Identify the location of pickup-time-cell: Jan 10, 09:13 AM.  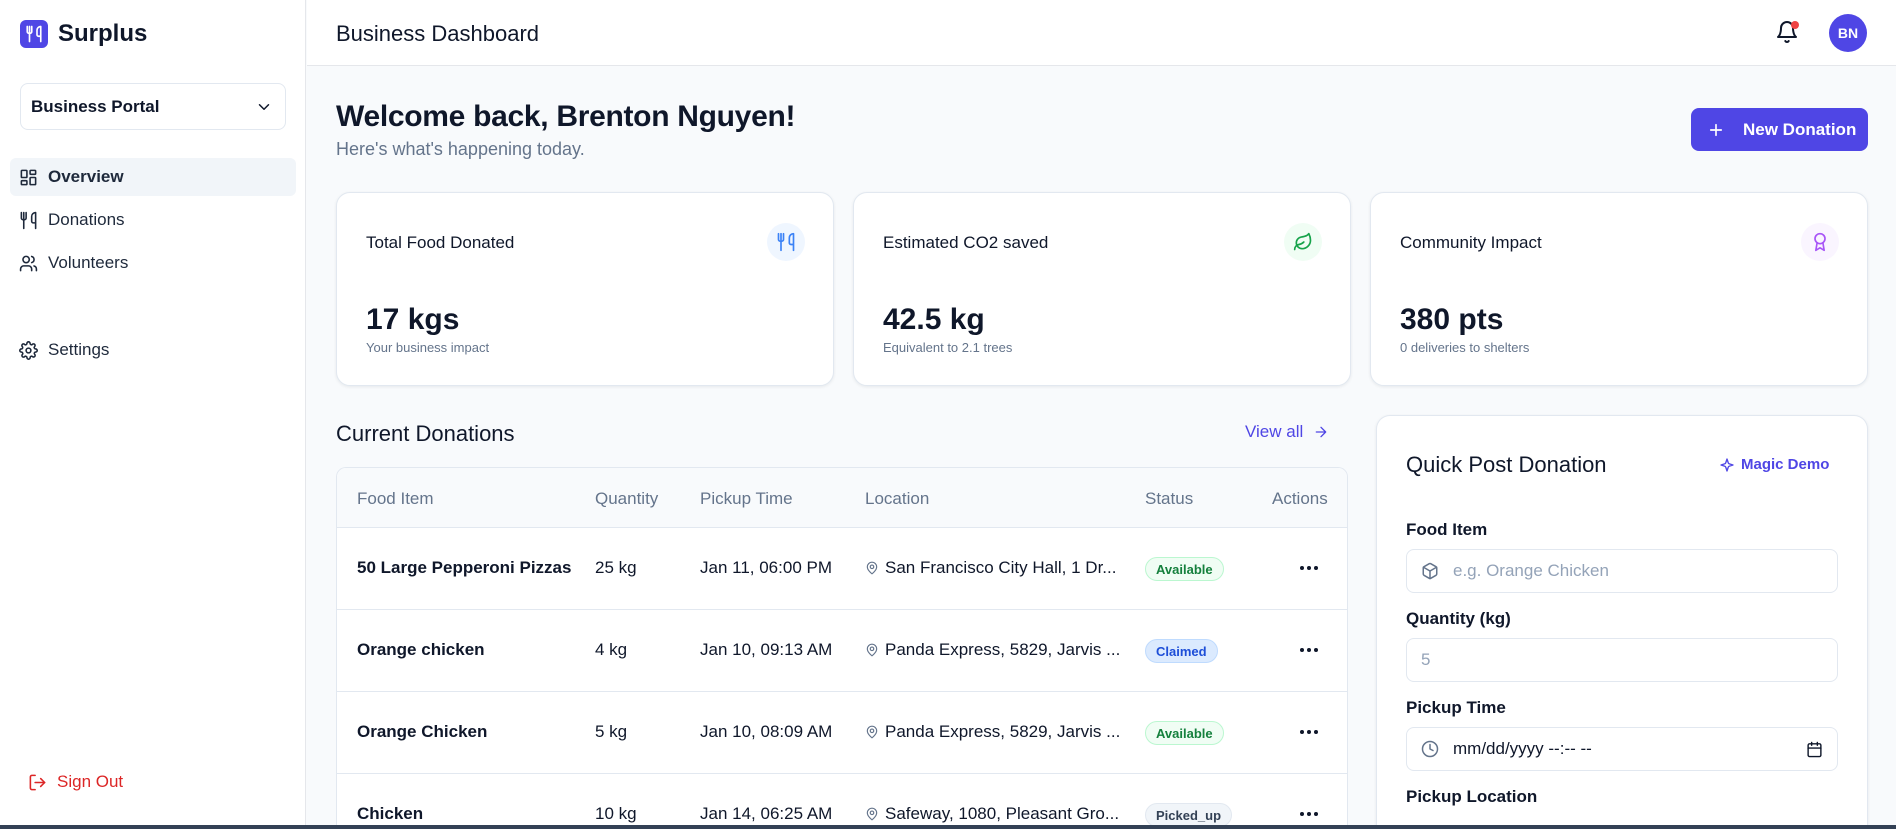
(766, 649).